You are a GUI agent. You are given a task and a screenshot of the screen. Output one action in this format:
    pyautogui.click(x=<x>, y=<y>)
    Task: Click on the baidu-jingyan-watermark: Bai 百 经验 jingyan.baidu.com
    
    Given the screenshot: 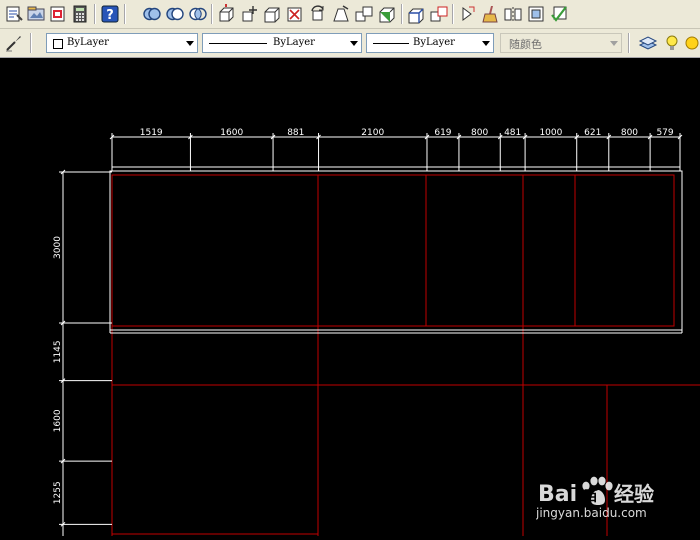 What is the action you would take?
    pyautogui.click(x=595, y=498)
    